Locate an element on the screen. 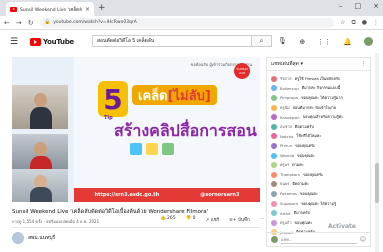 The width and height of the screenshot is (383, 252). slide-footer-handle: @sornorsarn3 is located at coordinates (220, 195).